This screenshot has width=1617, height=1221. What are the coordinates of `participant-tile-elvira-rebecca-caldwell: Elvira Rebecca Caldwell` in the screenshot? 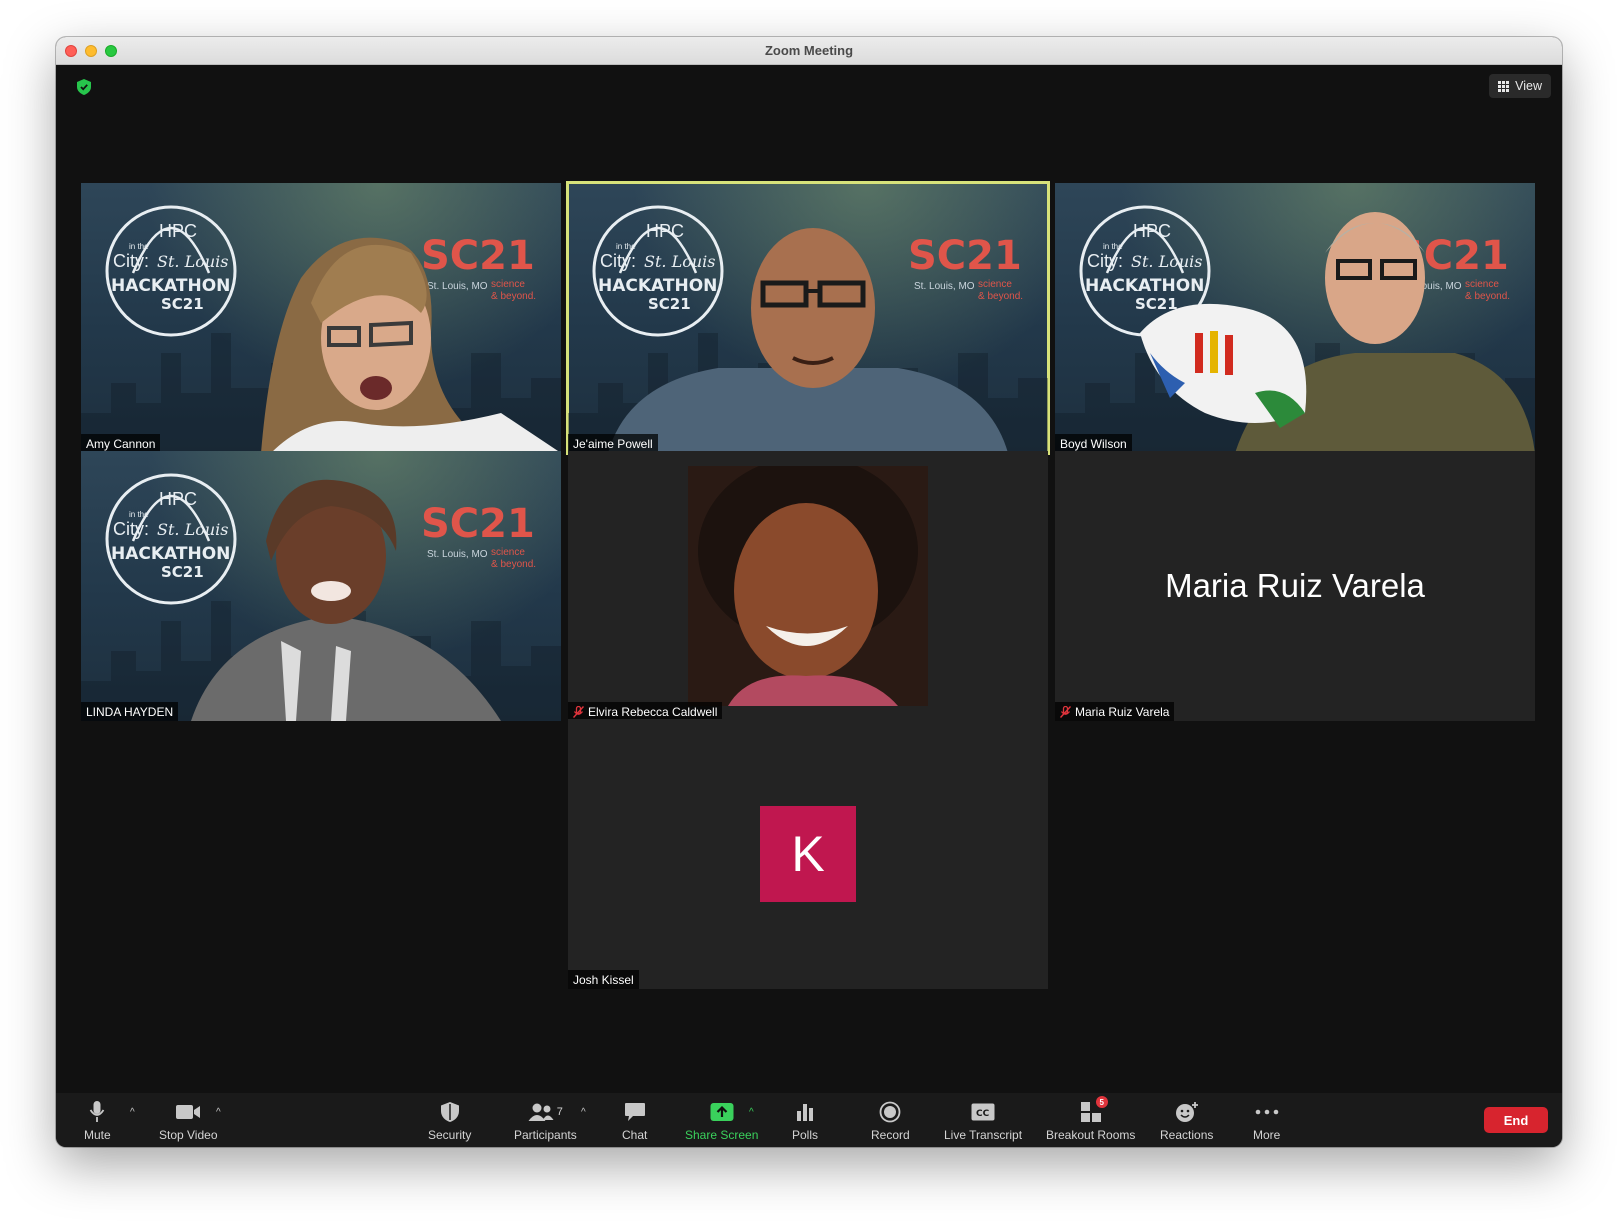 It's located at (808, 586).